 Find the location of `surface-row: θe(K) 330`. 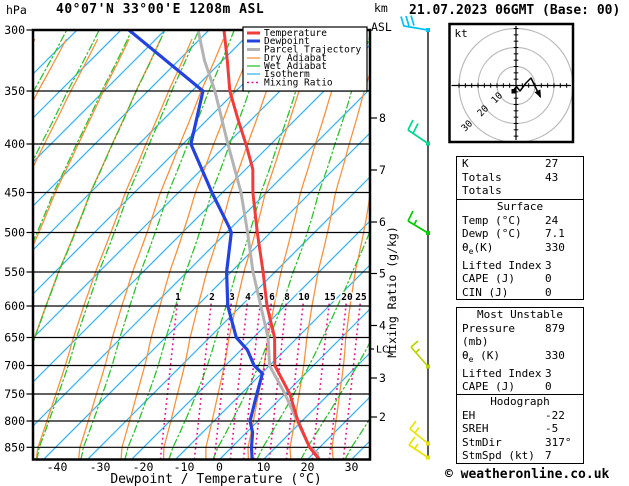

surface-row: θe(K) 330 is located at coordinates (520, 250).